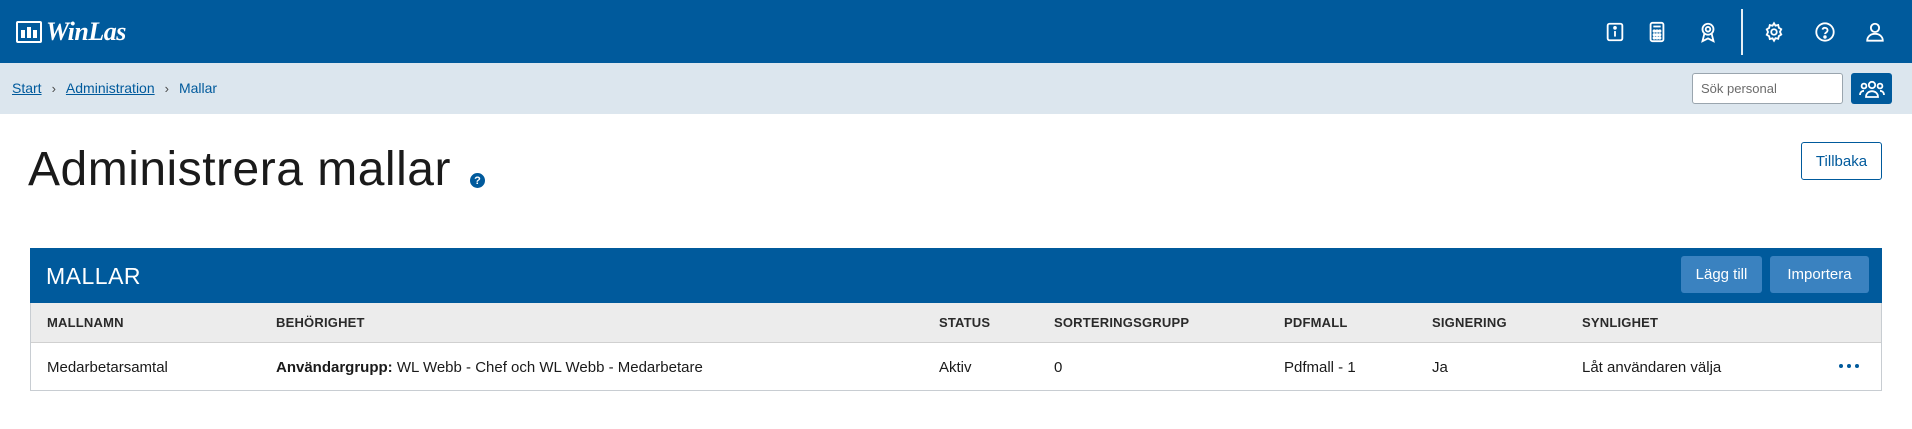  What do you see at coordinates (110, 88) in the screenshot?
I see `breadcrumb-administration: Administration` at bounding box center [110, 88].